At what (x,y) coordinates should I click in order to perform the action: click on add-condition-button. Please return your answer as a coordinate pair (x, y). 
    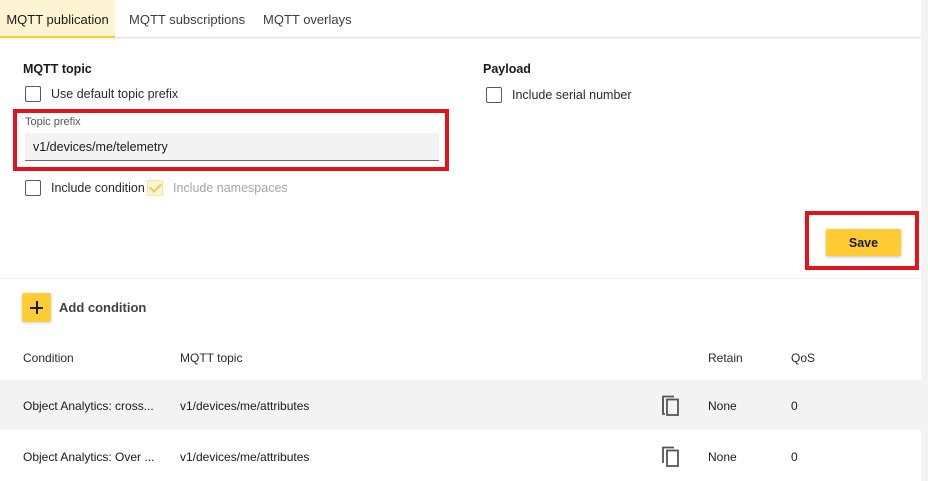
    Looking at the image, I should click on (36, 307).